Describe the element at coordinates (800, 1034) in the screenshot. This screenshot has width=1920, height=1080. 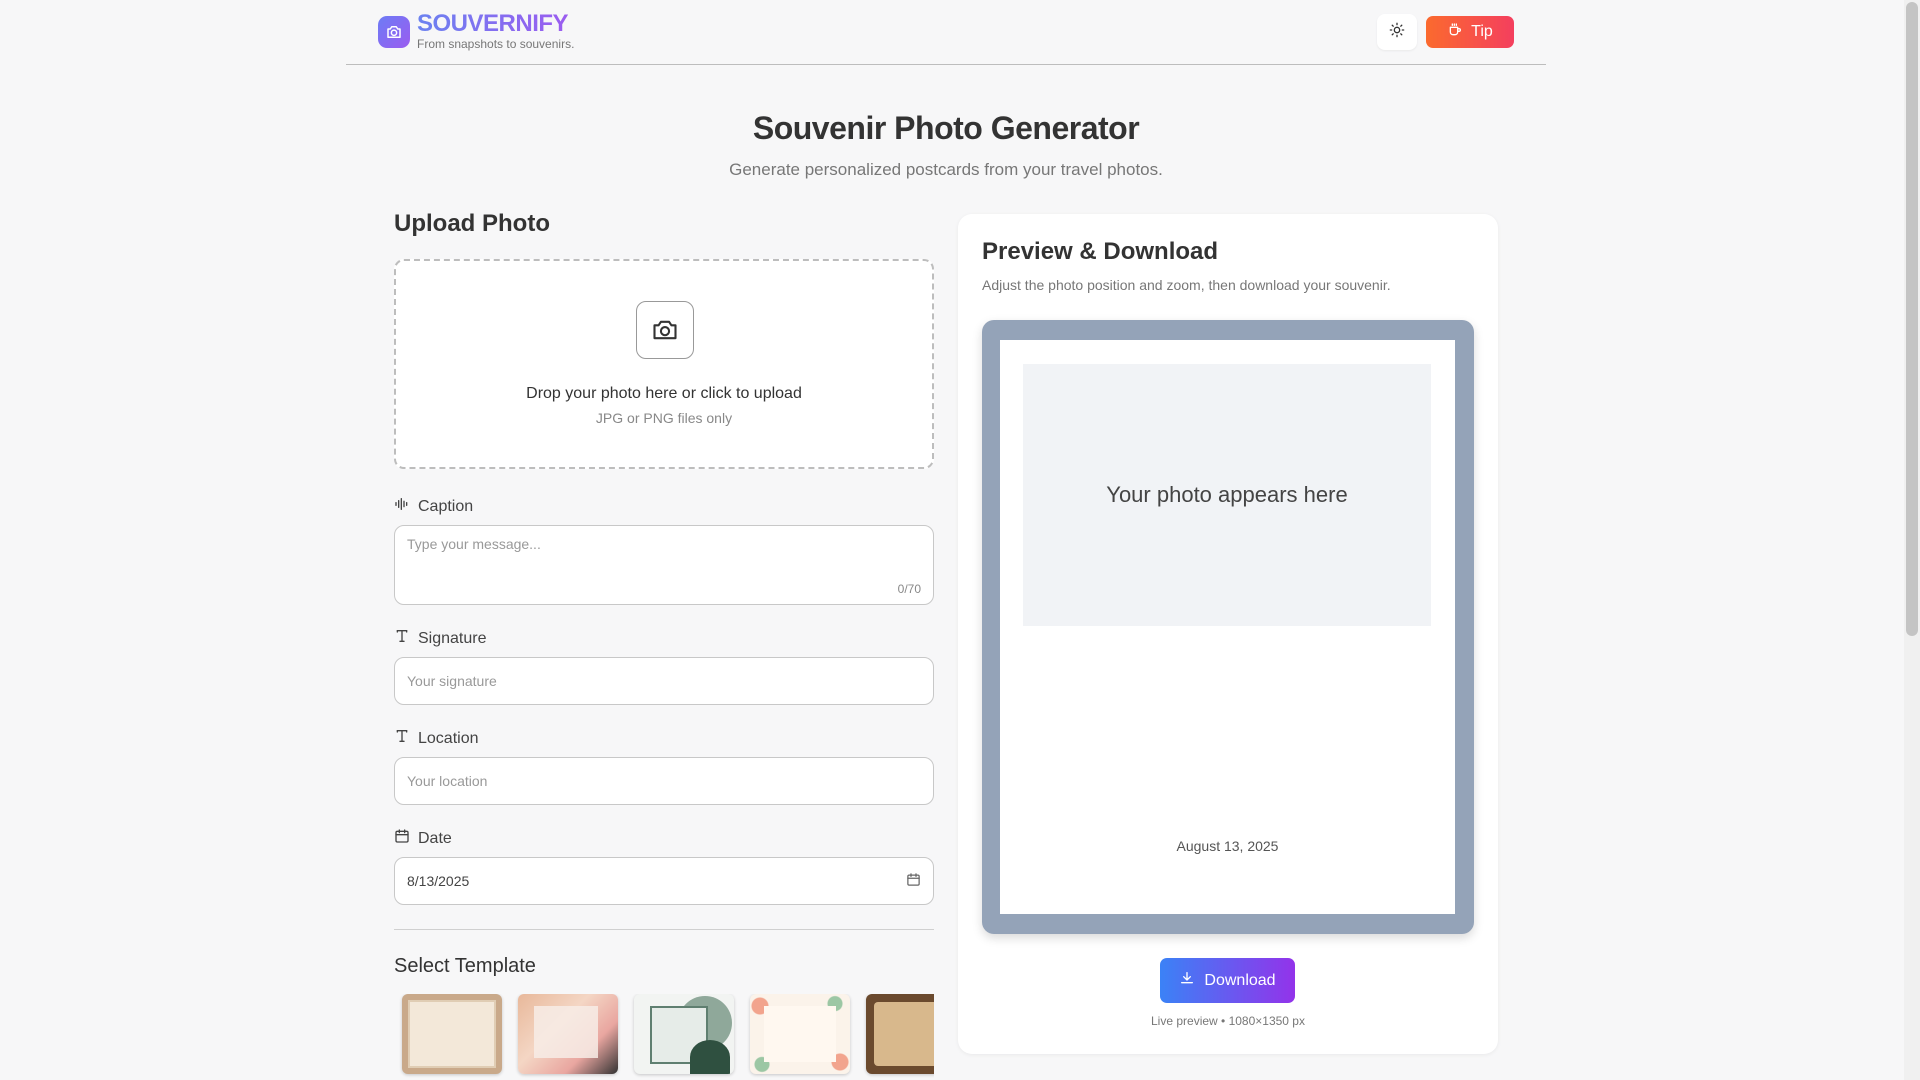
I see `template-floral-border` at that location.